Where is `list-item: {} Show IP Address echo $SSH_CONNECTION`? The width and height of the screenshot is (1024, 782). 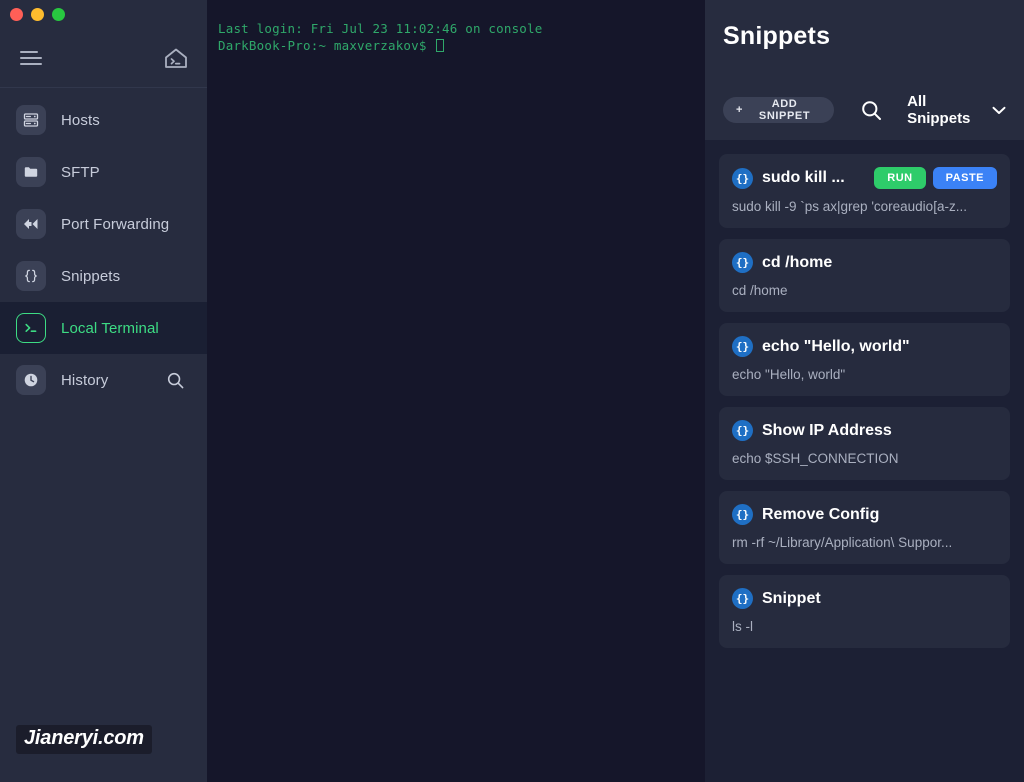 list-item: {} Show IP Address echo $SSH_CONNECTION is located at coordinates (864, 443).